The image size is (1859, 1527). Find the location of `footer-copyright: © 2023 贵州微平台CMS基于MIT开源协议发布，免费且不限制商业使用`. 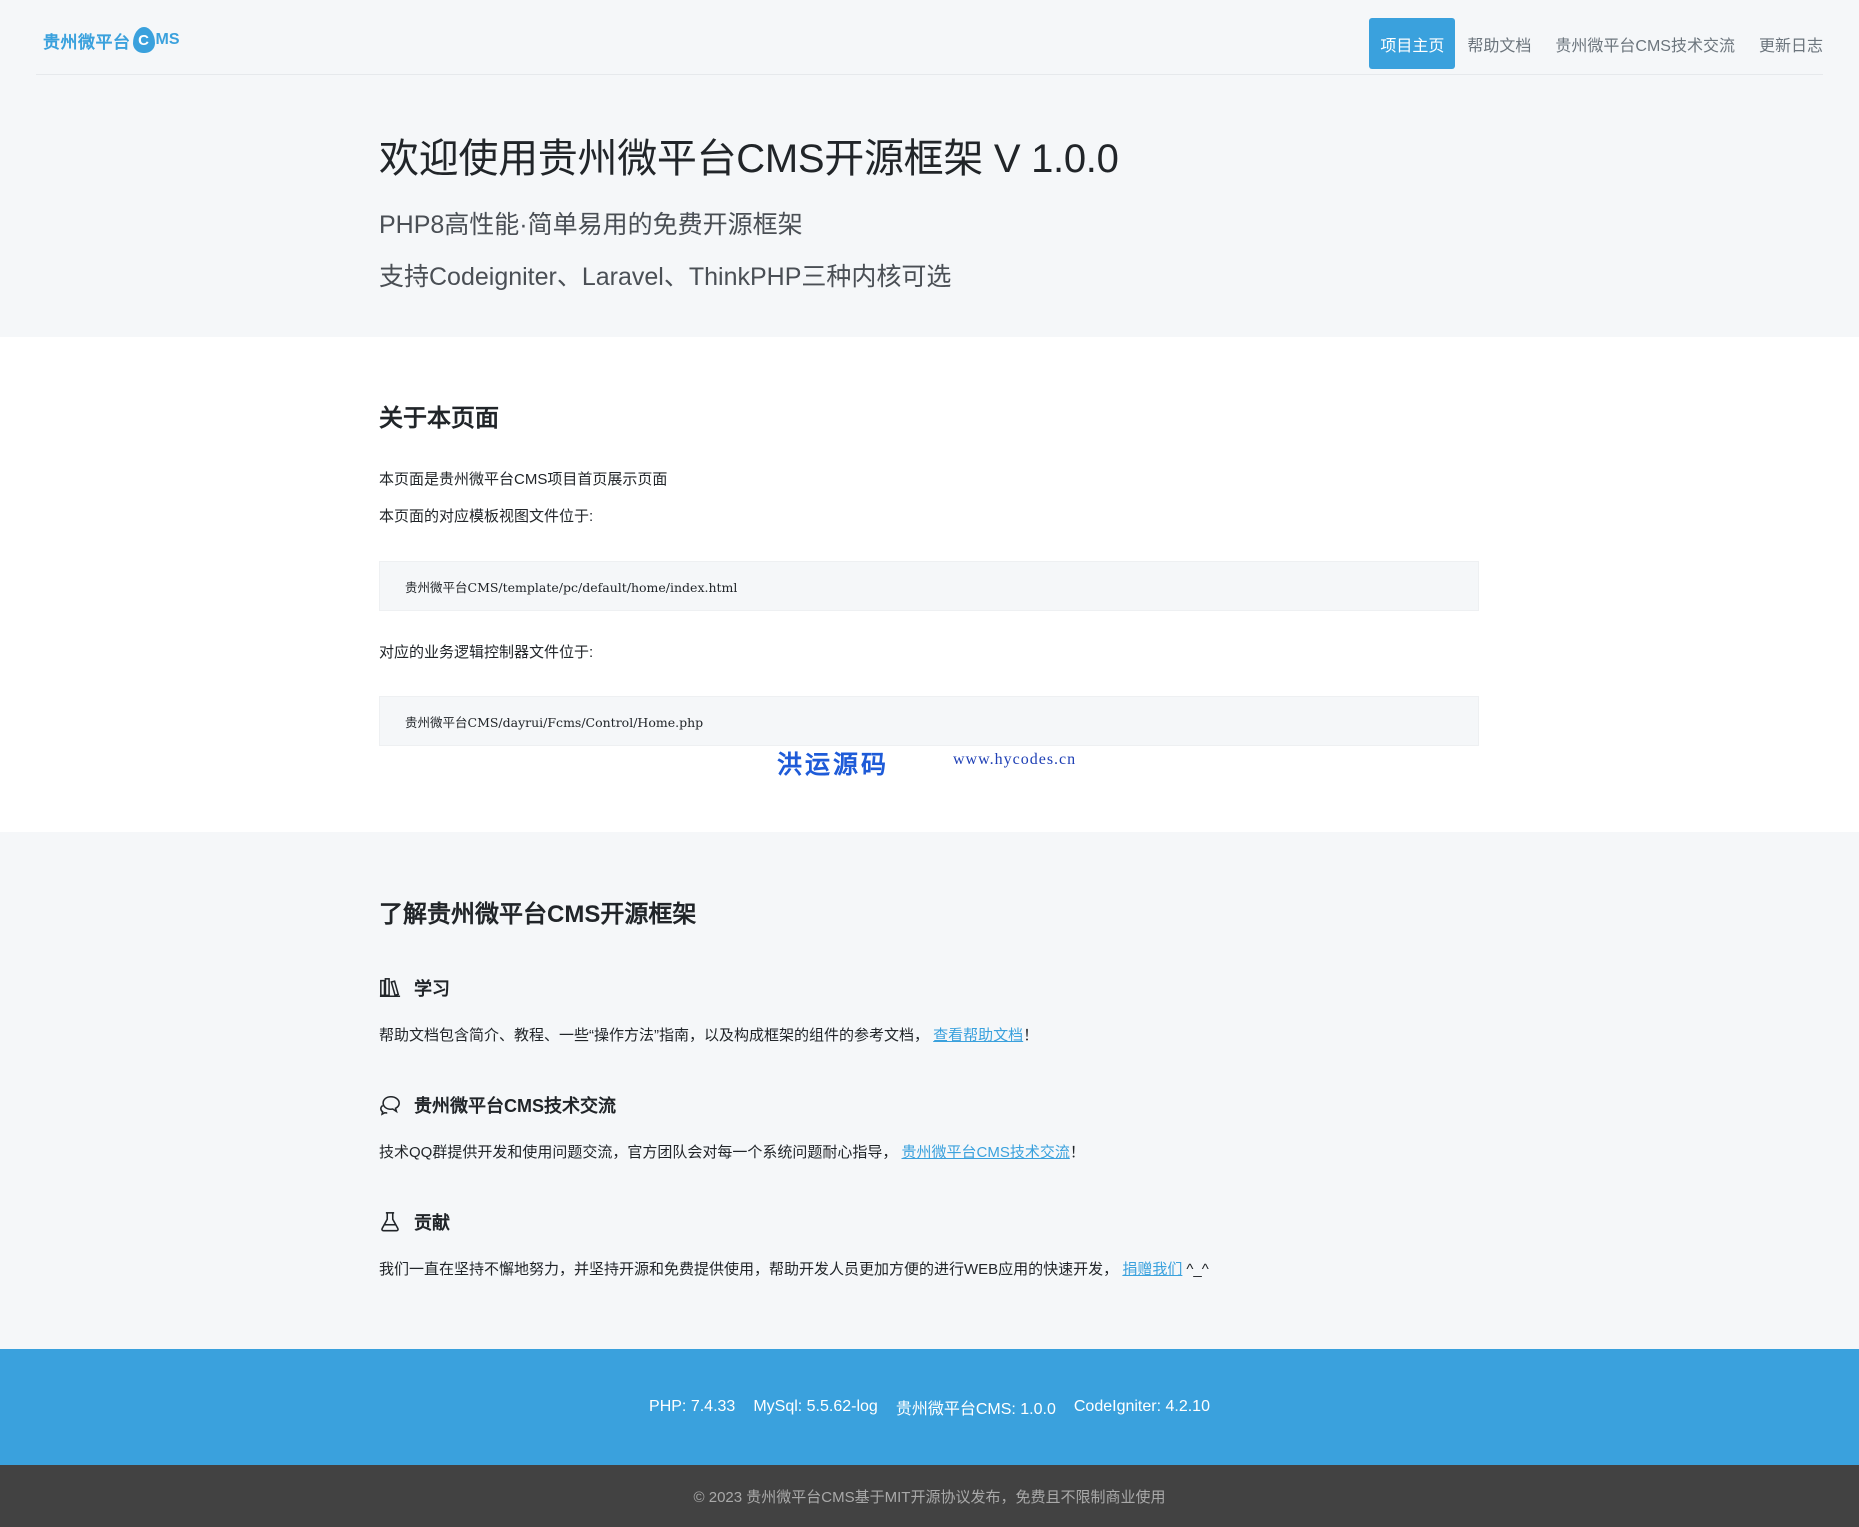

footer-copyright: © 2023 贵州微平台CMS基于MIT开源协议发布，免费且不限制商业使用 is located at coordinates (929, 1496).